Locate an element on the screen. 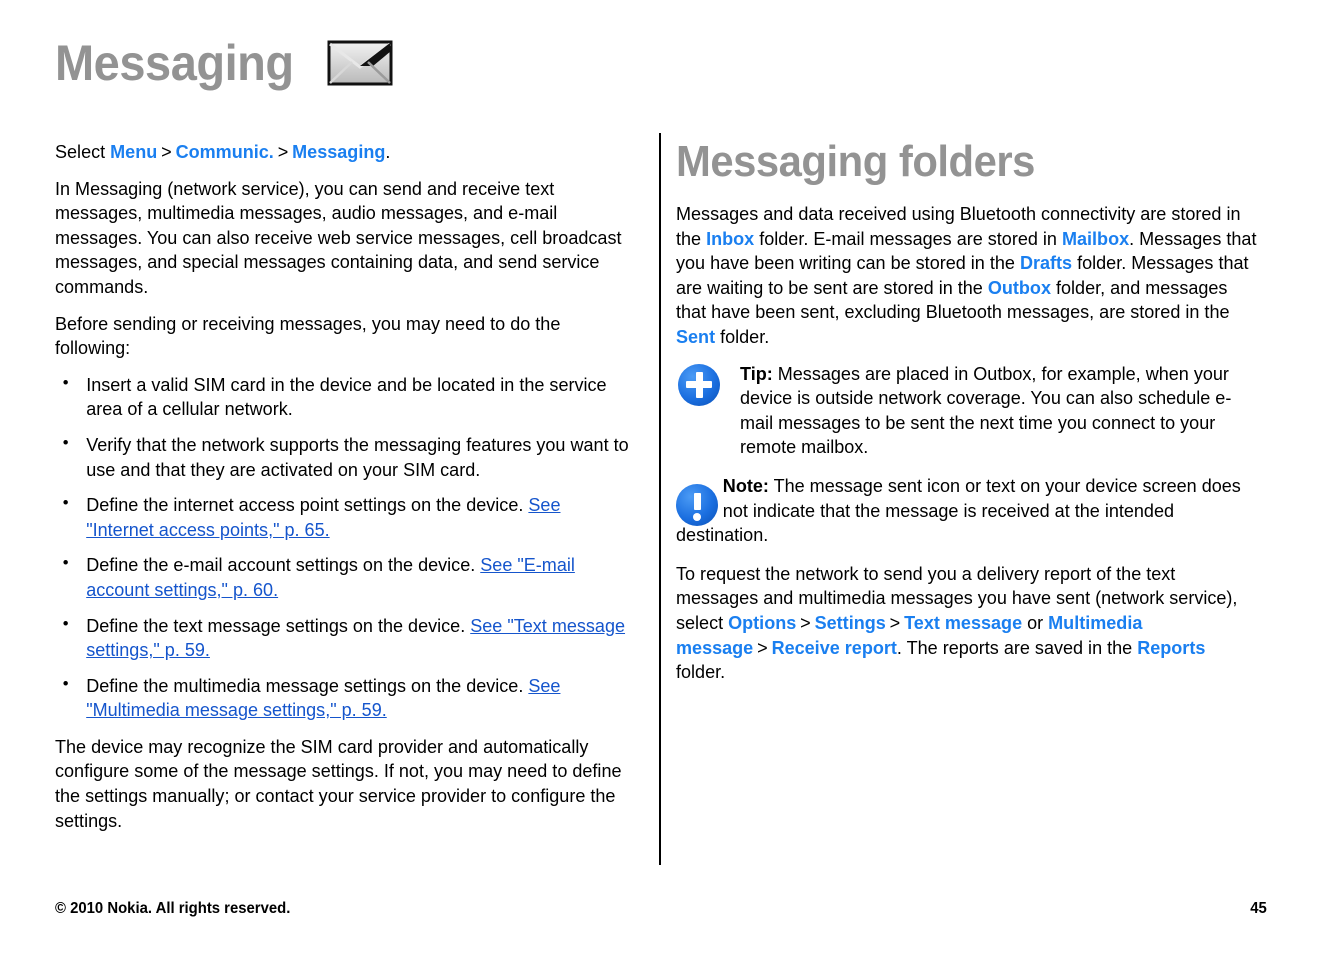 The image size is (1322, 954). ui-term-messaging: Messaging is located at coordinates (338, 151).